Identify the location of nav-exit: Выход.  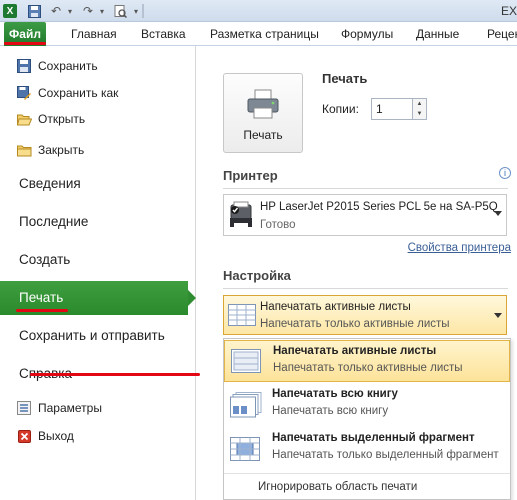
(45, 436).